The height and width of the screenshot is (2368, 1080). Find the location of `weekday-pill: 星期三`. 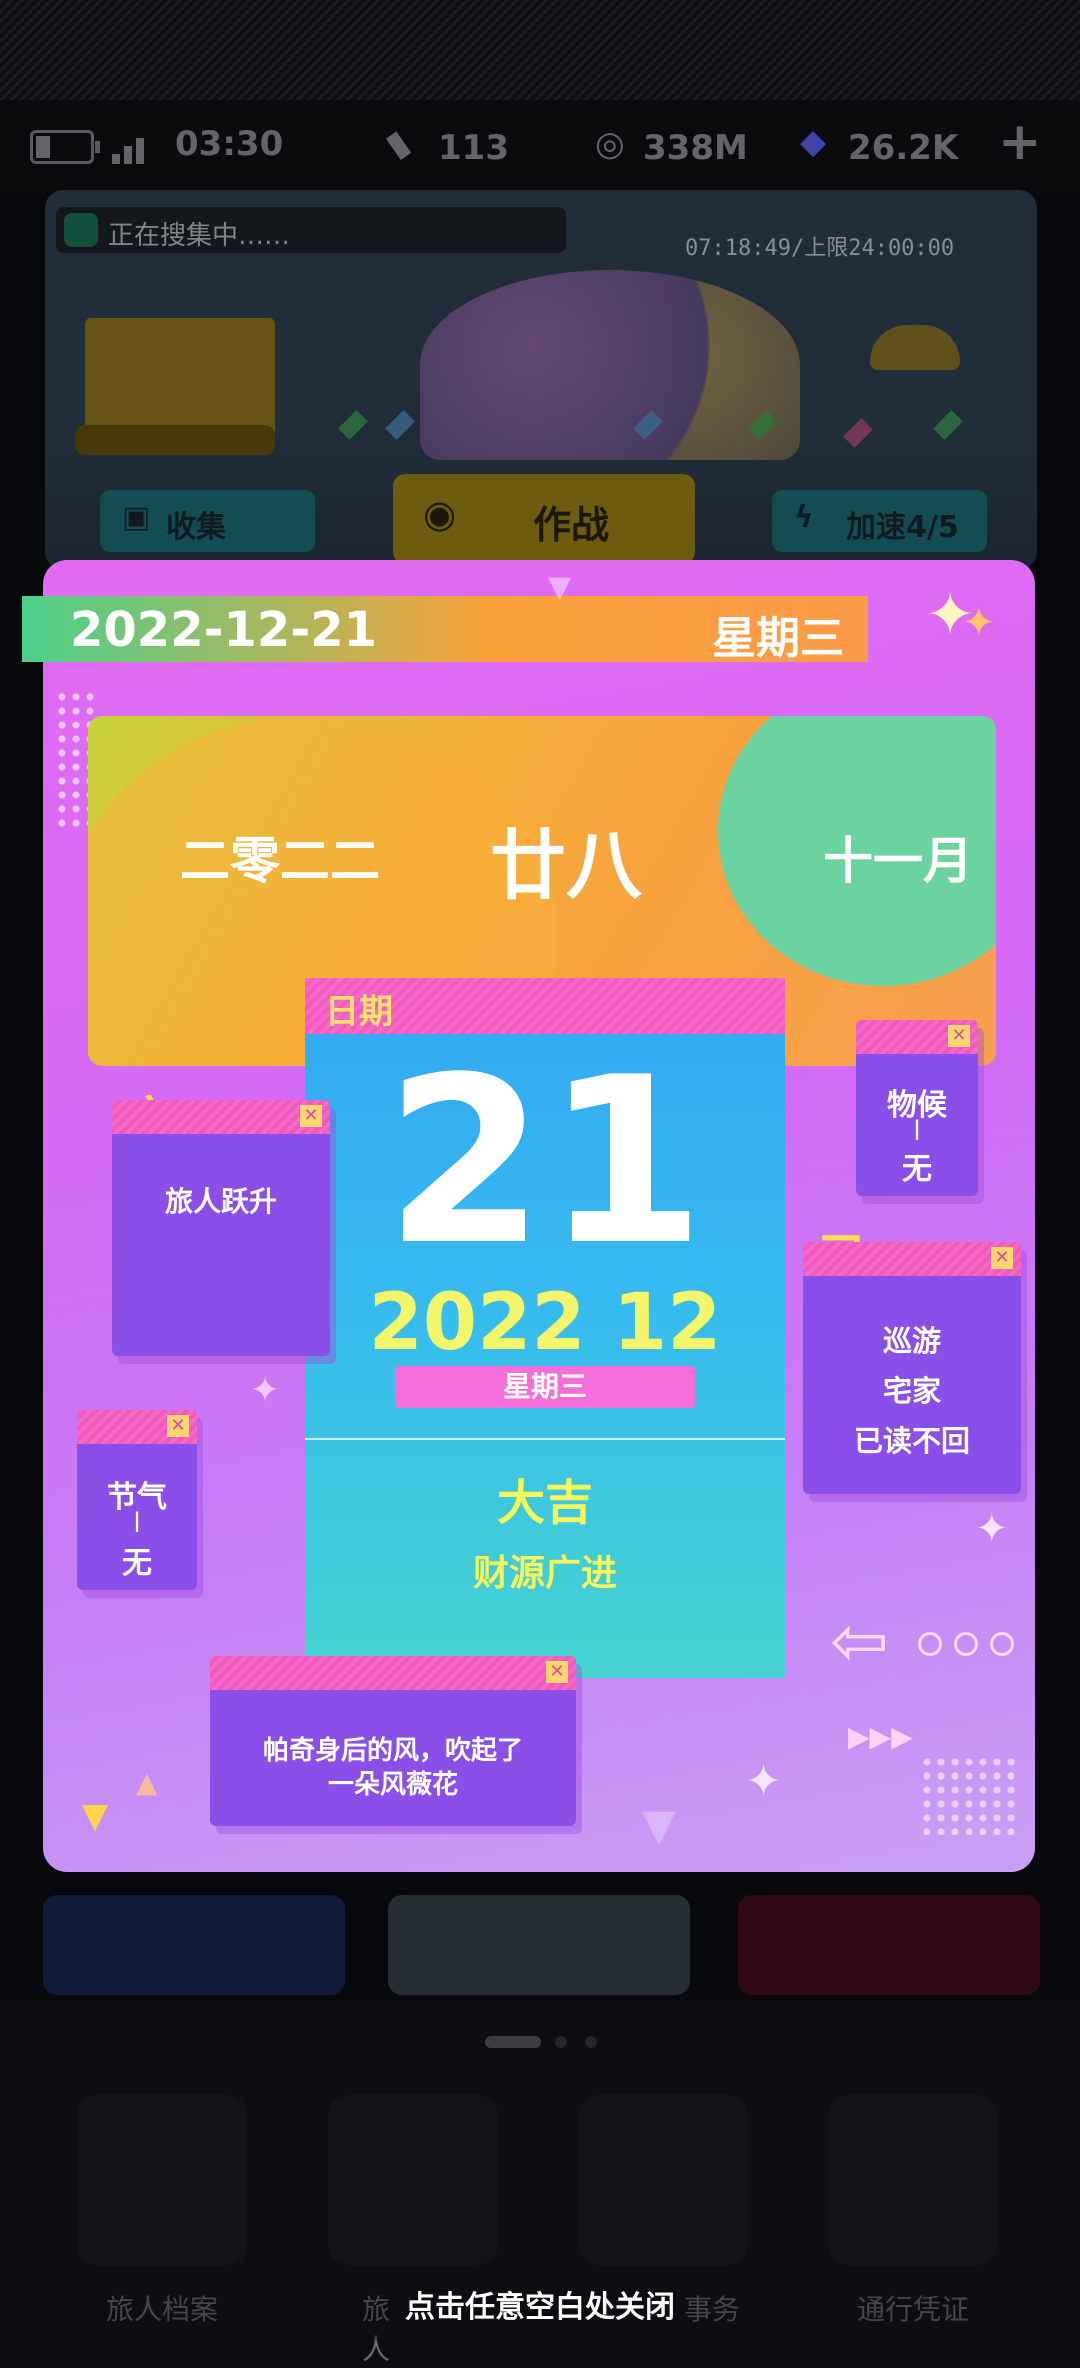

weekday-pill: 星期三 is located at coordinates (545, 1387).